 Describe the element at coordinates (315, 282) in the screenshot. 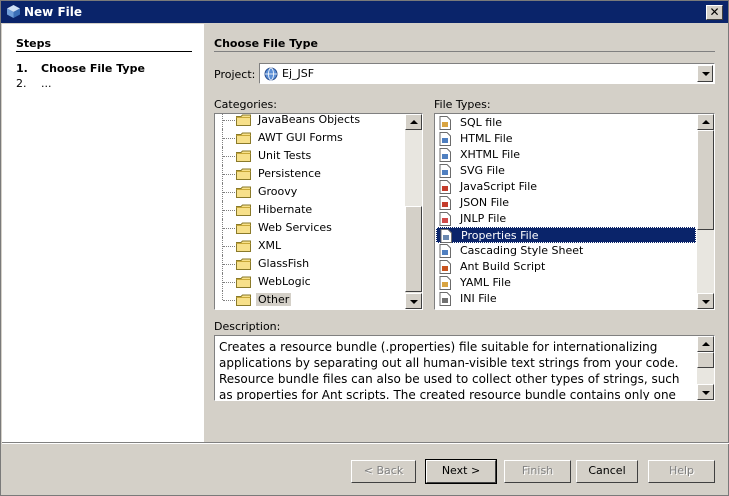

I see `category-item: WebLogic` at that location.